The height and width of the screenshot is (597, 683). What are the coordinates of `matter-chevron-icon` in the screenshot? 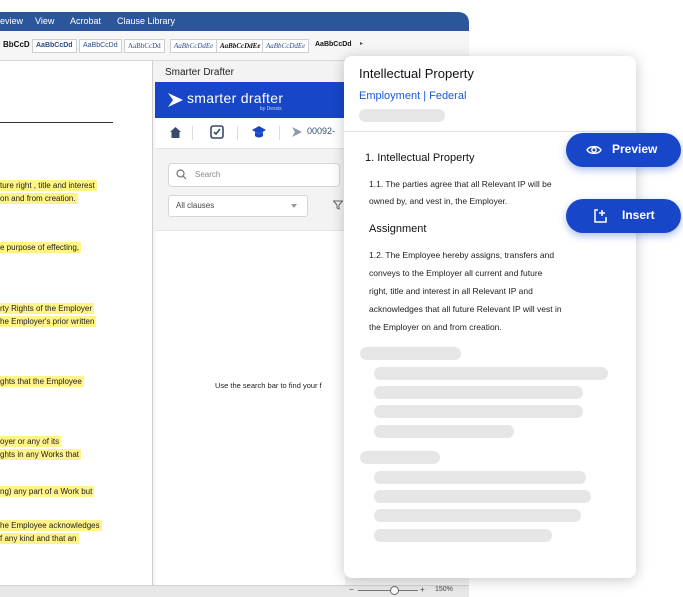 It's located at (297, 132).